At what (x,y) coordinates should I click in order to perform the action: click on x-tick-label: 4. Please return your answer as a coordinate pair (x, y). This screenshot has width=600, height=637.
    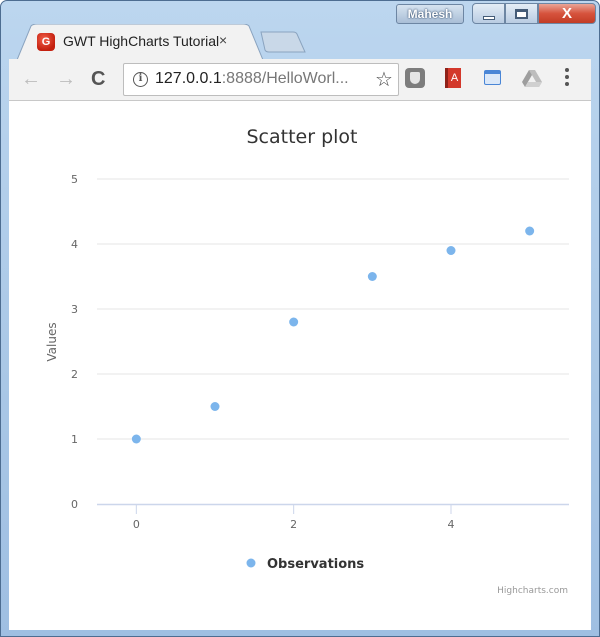
    Looking at the image, I should click on (451, 524).